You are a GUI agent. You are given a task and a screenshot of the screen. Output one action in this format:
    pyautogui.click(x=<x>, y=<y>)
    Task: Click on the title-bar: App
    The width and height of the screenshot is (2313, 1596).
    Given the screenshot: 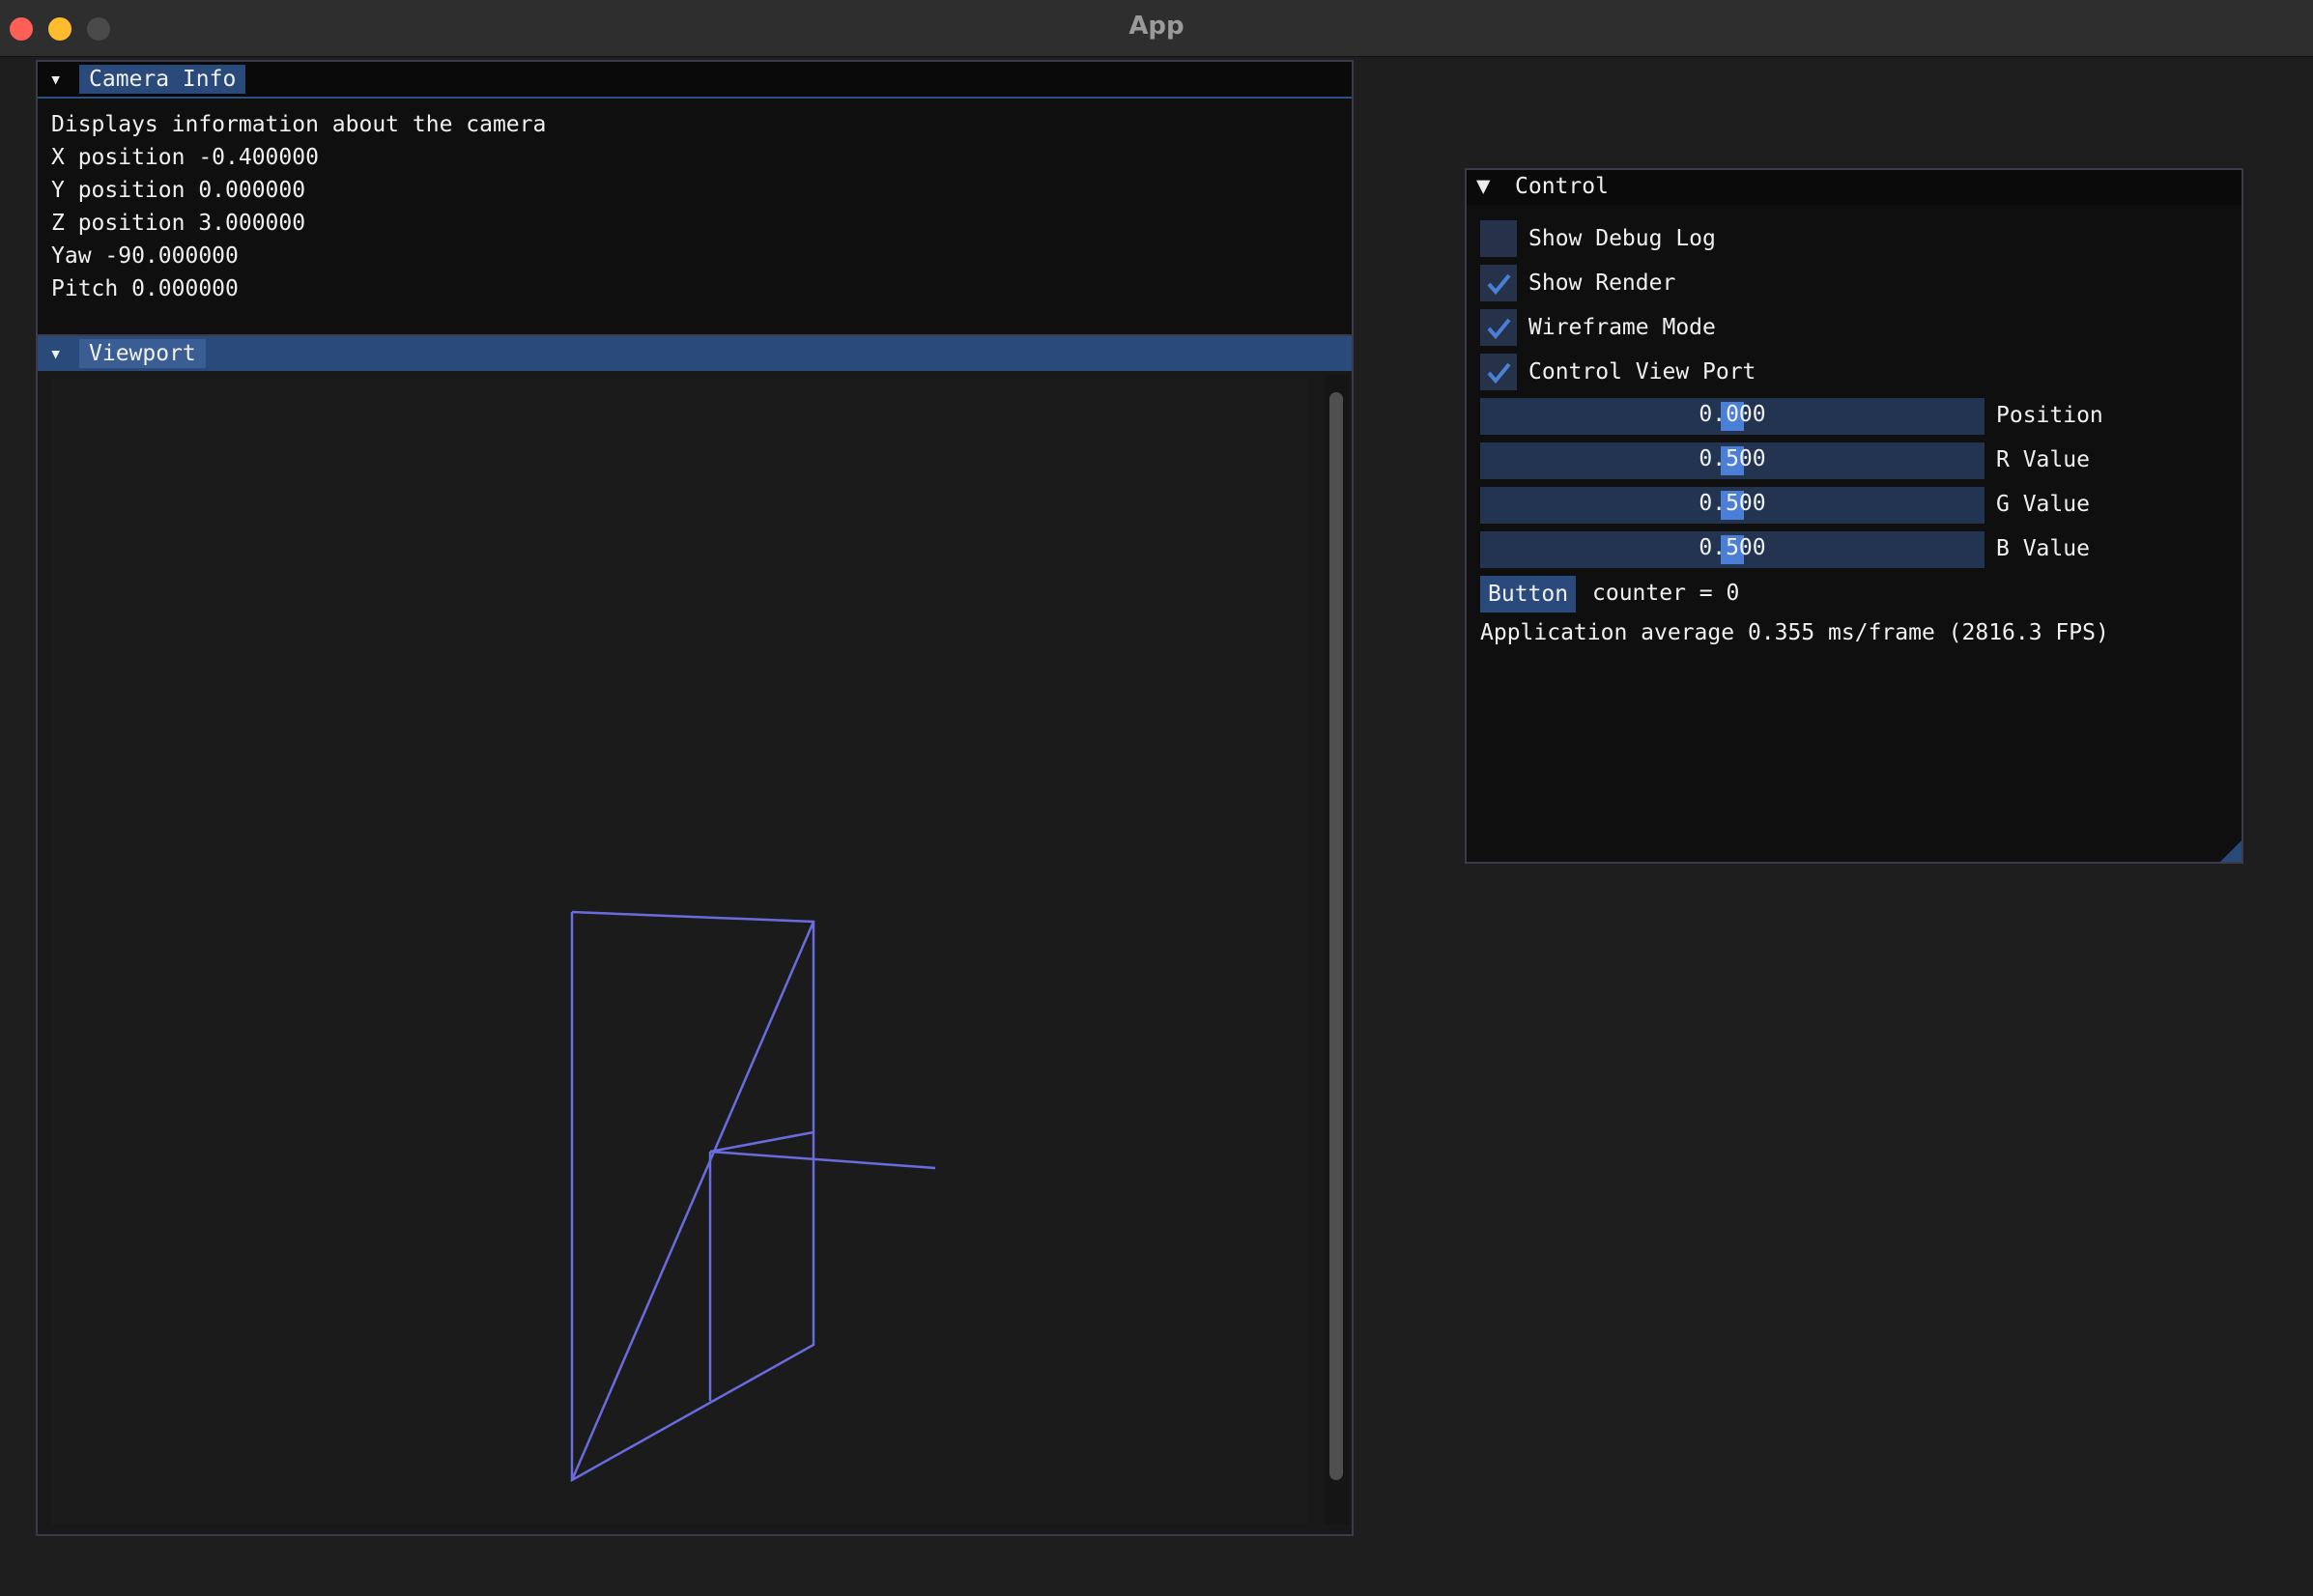 What is the action you would take?
    pyautogui.click(x=1156, y=29)
    